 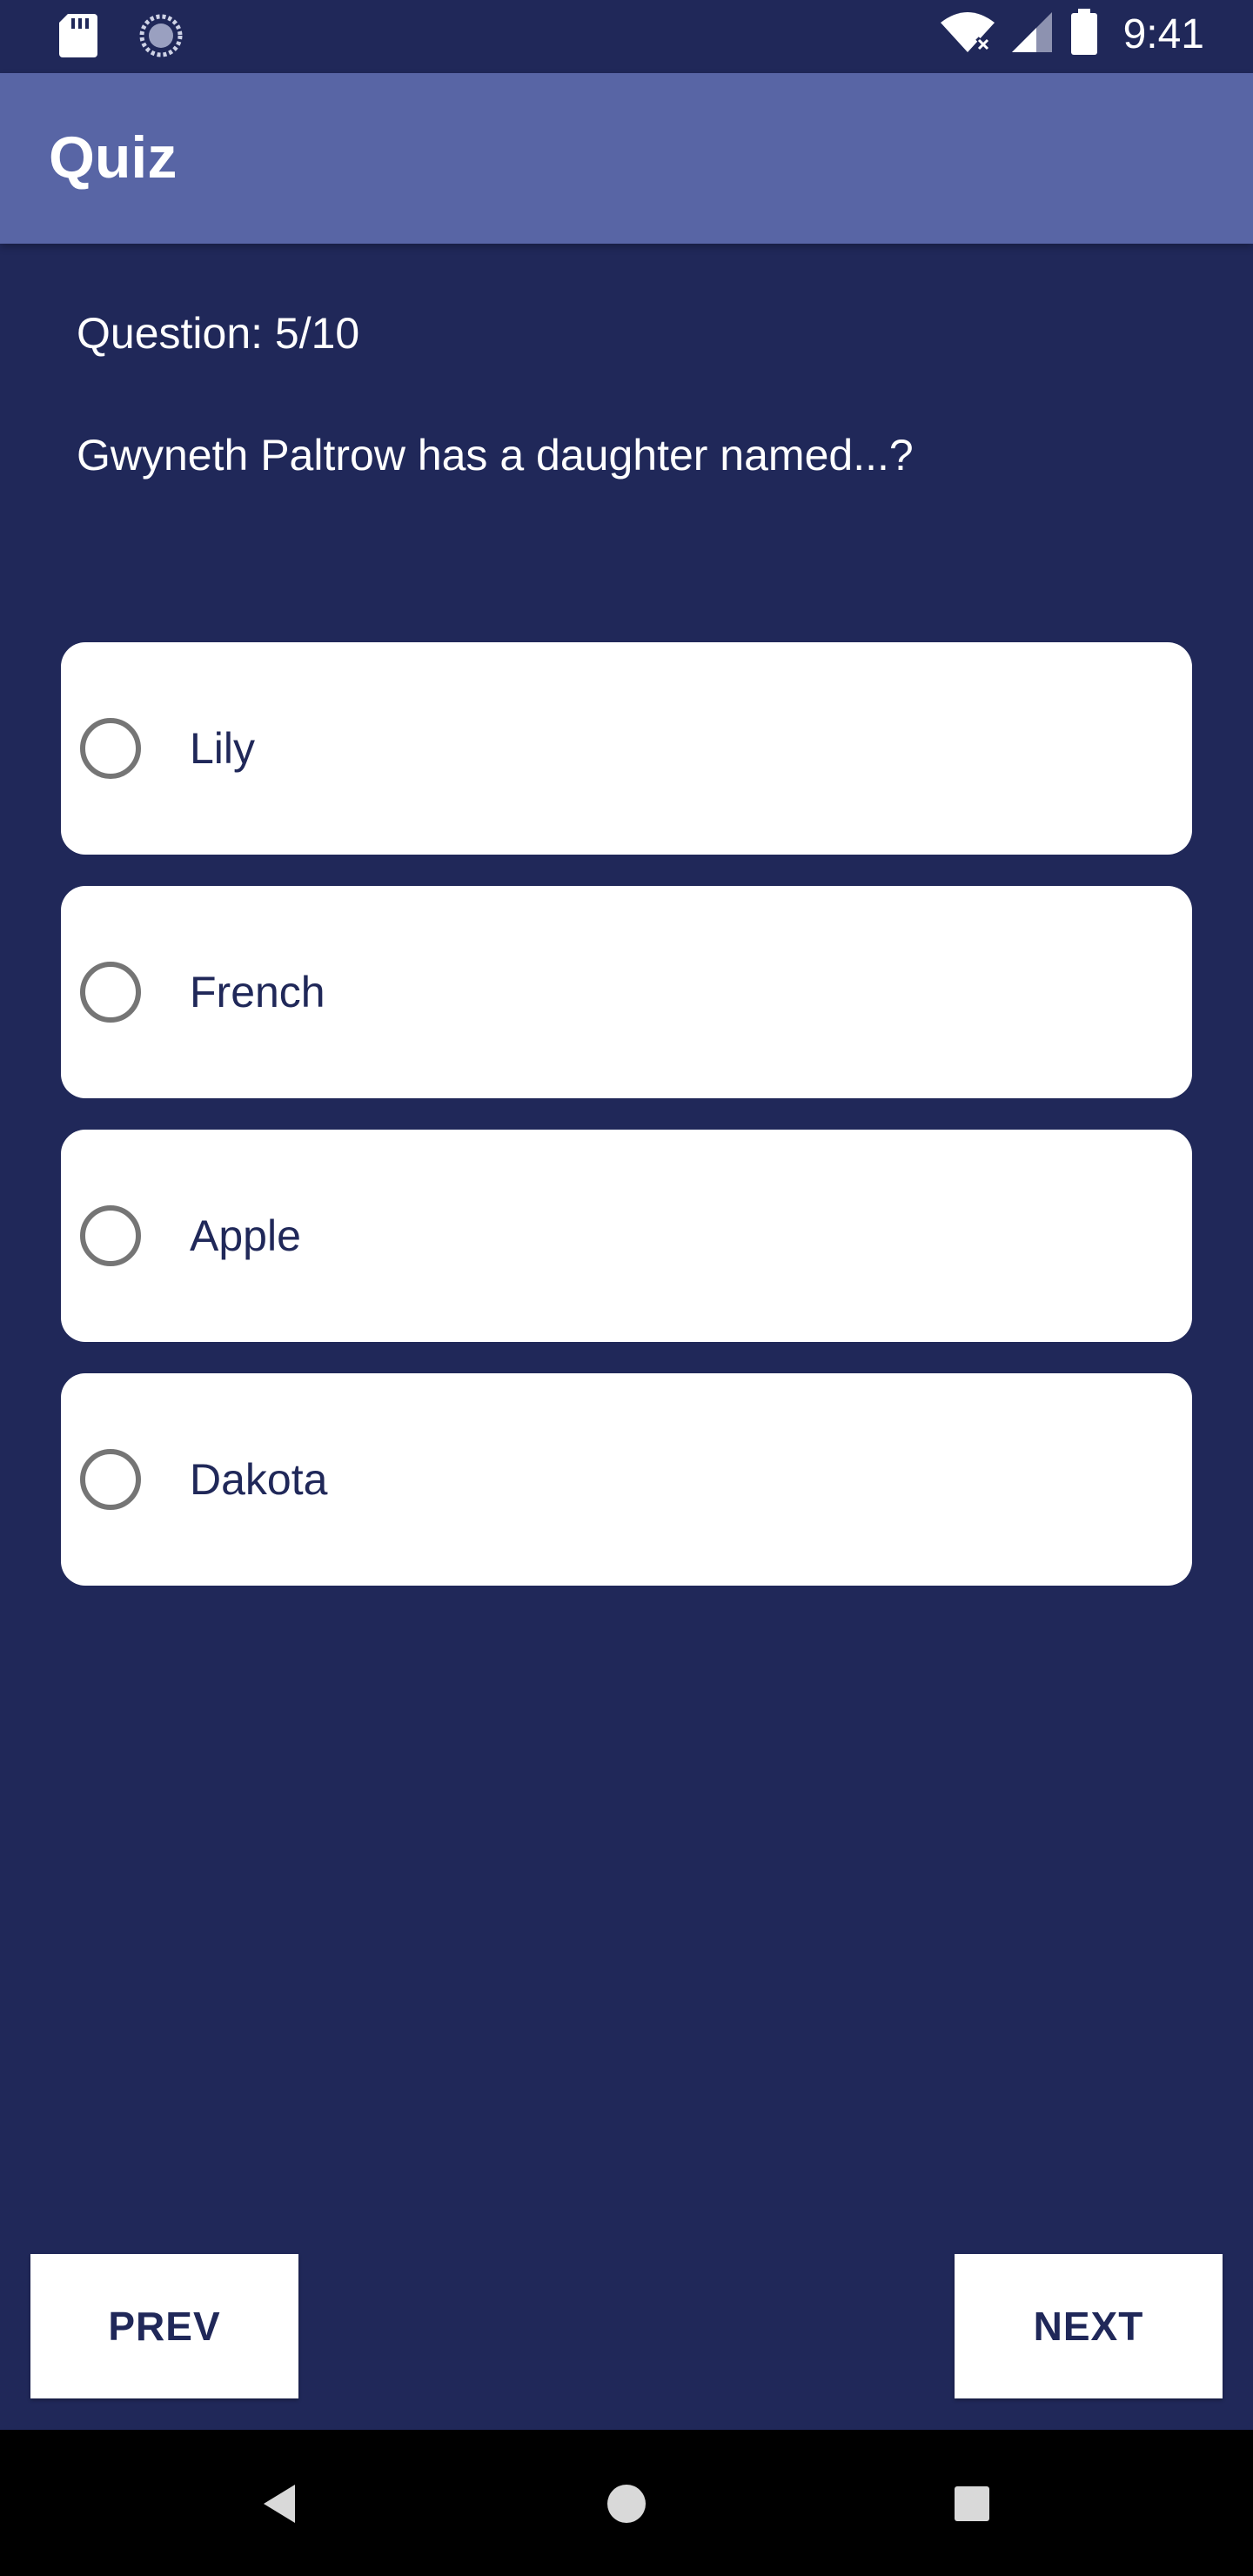 I want to click on app-bar: Quiz, so click(x=626, y=158).